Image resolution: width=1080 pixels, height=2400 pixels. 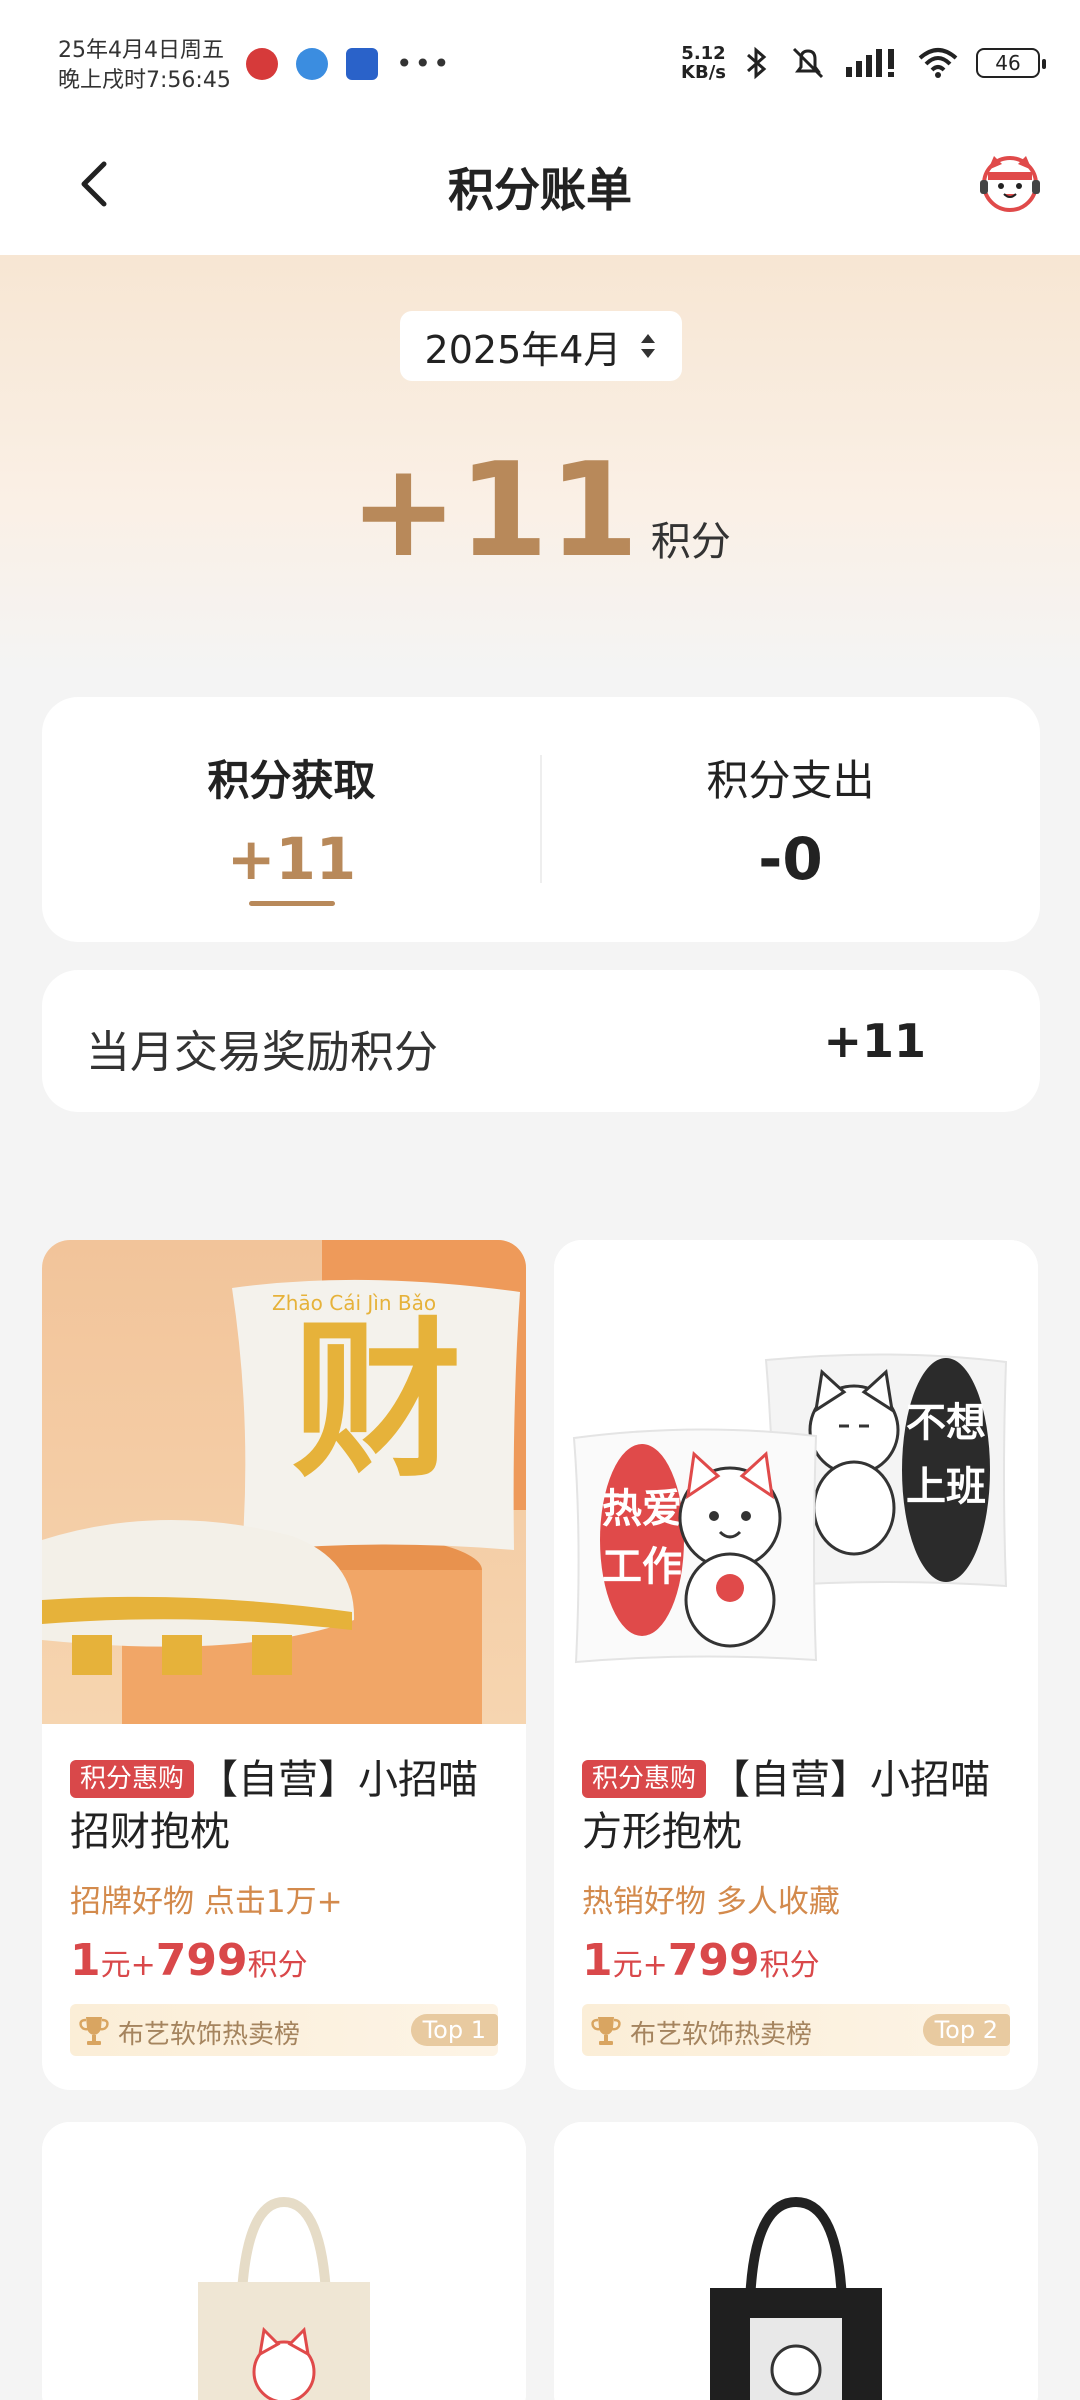 I want to click on ranking-badge: Top 2, so click(x=966, y=2030).